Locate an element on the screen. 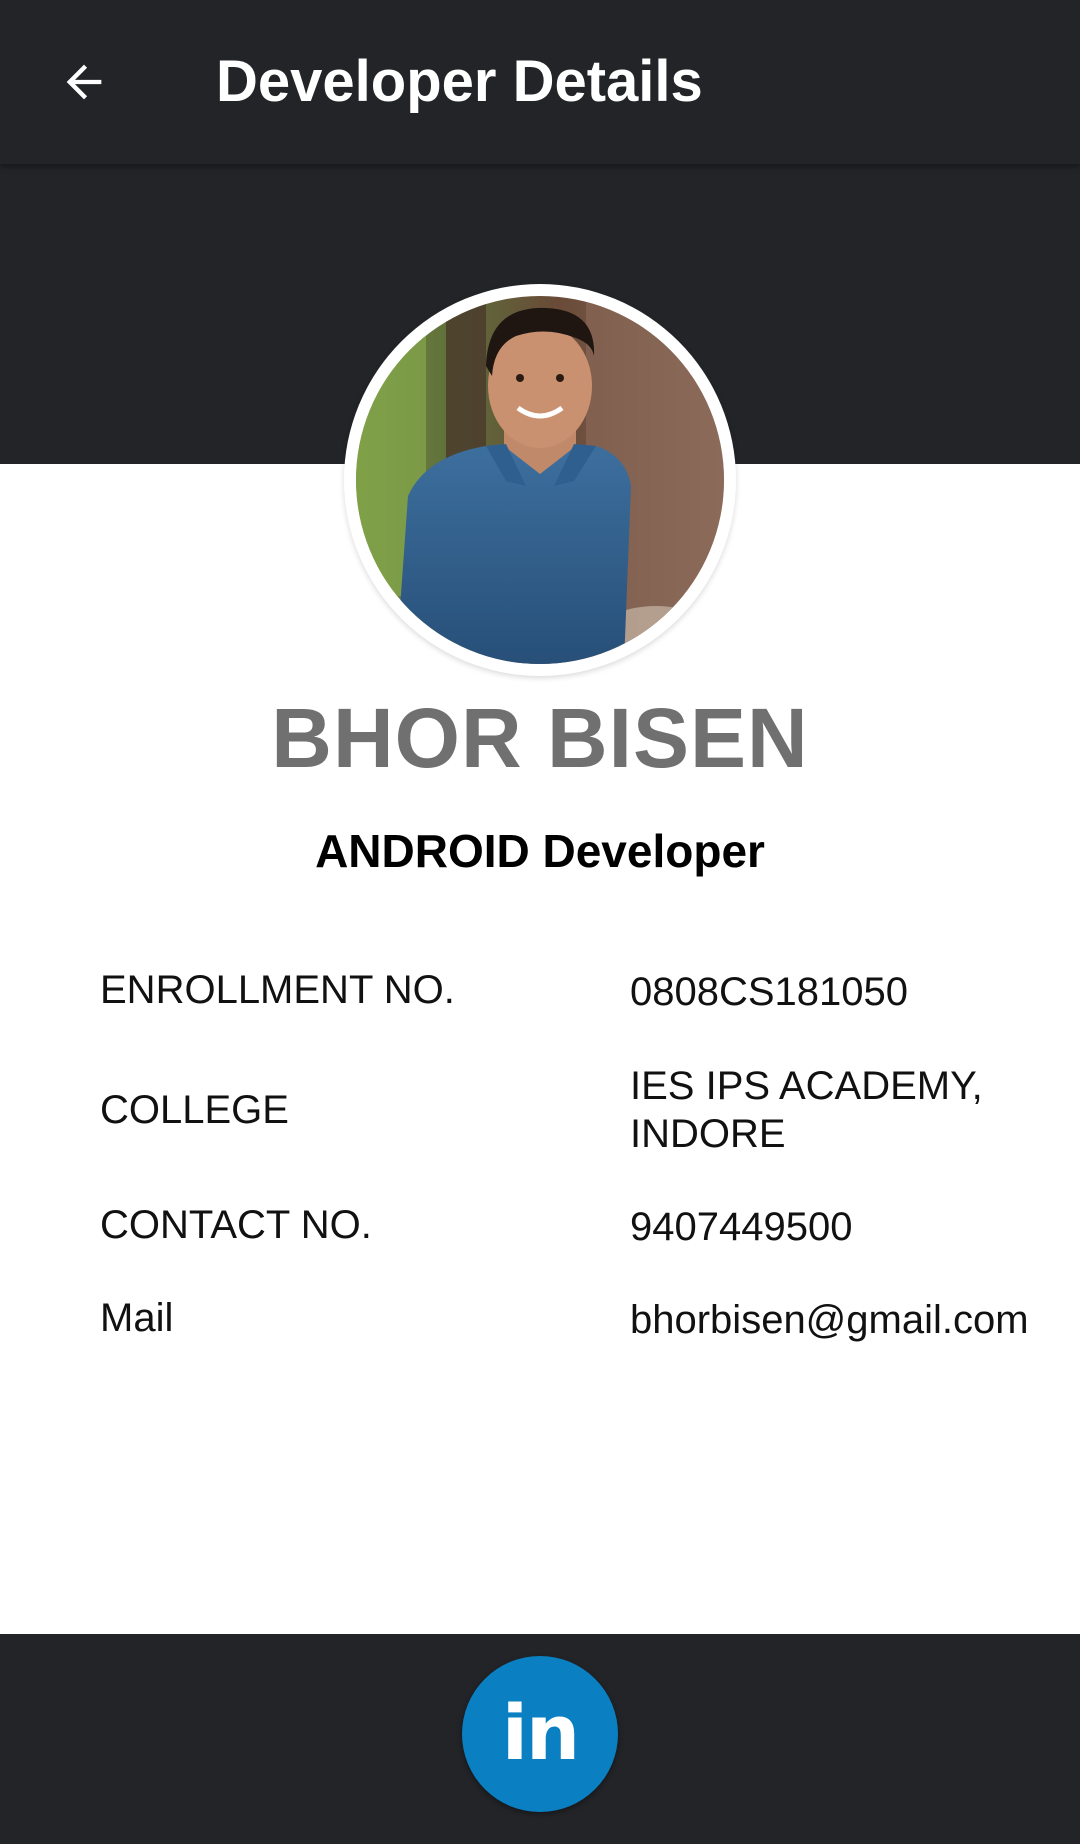 The width and height of the screenshot is (1080, 1844). detail-label: Mail is located at coordinates (137, 1318).